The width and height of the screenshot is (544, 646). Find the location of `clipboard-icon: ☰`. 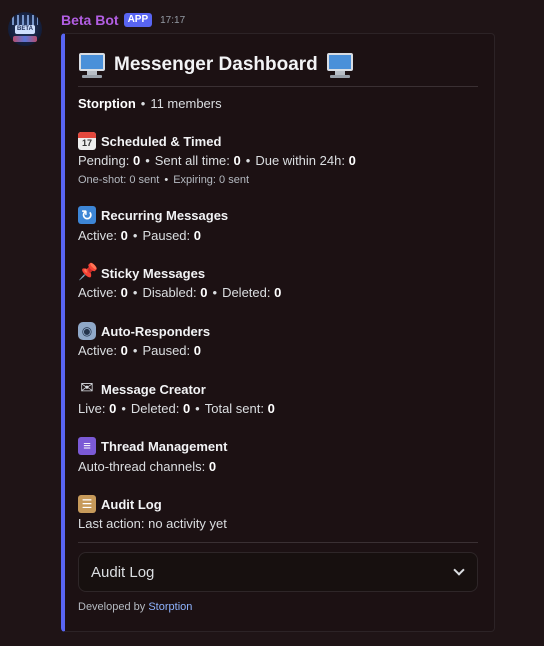

clipboard-icon: ☰ is located at coordinates (87, 504).